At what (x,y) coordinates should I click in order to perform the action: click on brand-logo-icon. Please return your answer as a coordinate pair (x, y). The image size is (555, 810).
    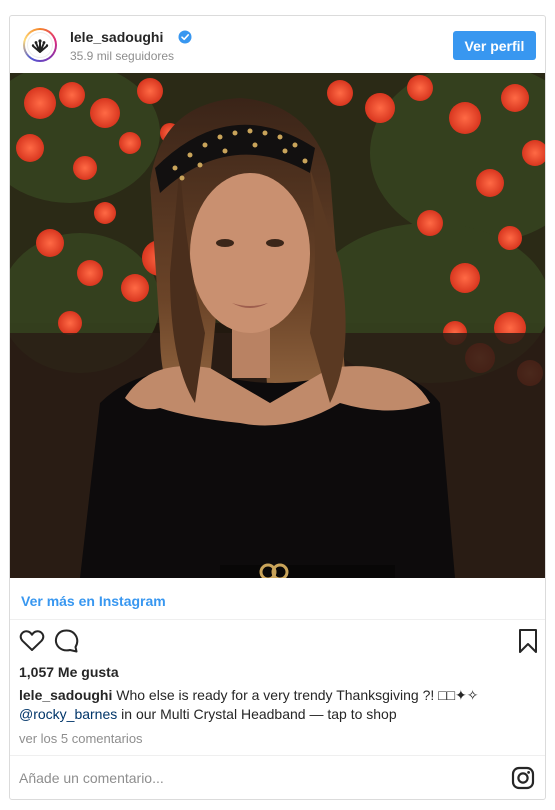
    Looking at the image, I should click on (40, 46).